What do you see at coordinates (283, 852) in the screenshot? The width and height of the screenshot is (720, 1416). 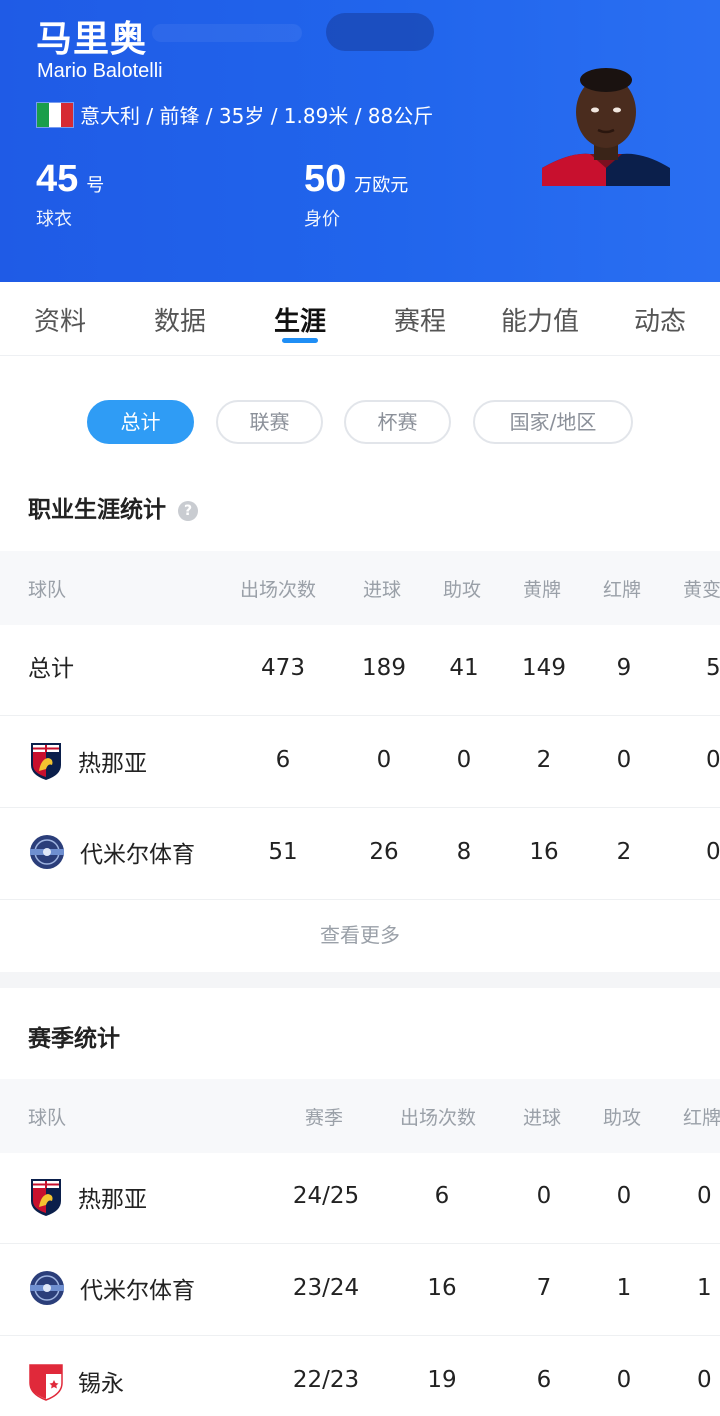 I see `apps-cell: 51` at bounding box center [283, 852].